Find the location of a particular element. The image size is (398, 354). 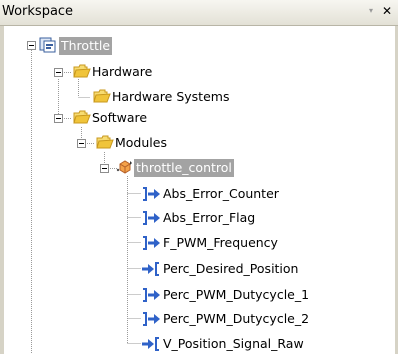

signal-item: Abs_Error_Flag is located at coordinates (209, 218).